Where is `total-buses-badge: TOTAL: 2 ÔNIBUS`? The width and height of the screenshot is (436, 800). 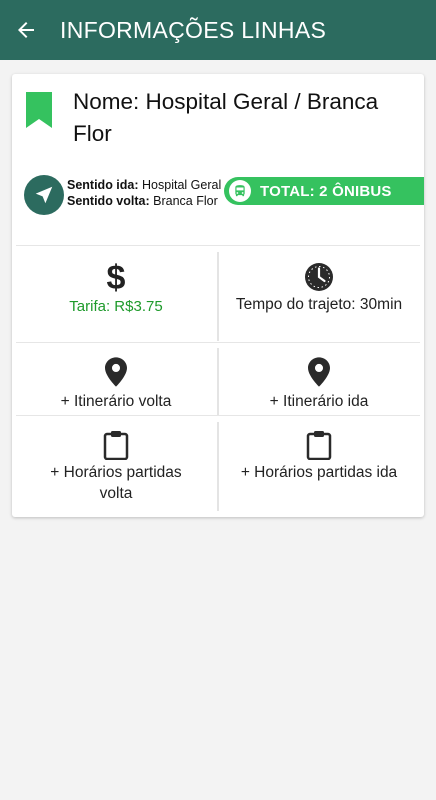
total-buses-badge: TOTAL: 2 ÔNIBUS is located at coordinates (324, 191).